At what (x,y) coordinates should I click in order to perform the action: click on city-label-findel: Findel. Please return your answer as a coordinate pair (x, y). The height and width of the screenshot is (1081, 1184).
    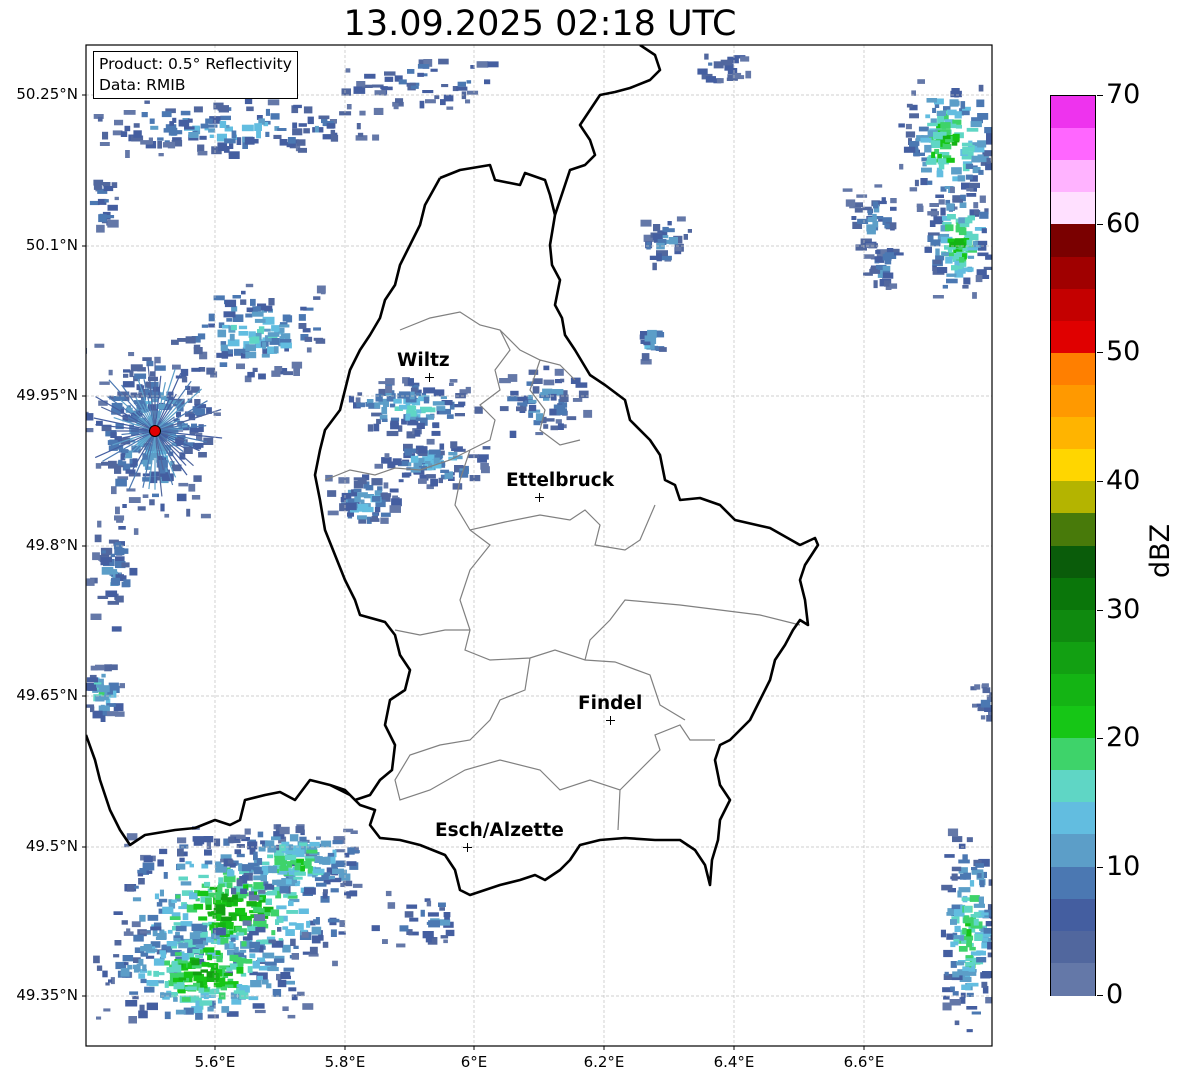
    Looking at the image, I should click on (610, 703).